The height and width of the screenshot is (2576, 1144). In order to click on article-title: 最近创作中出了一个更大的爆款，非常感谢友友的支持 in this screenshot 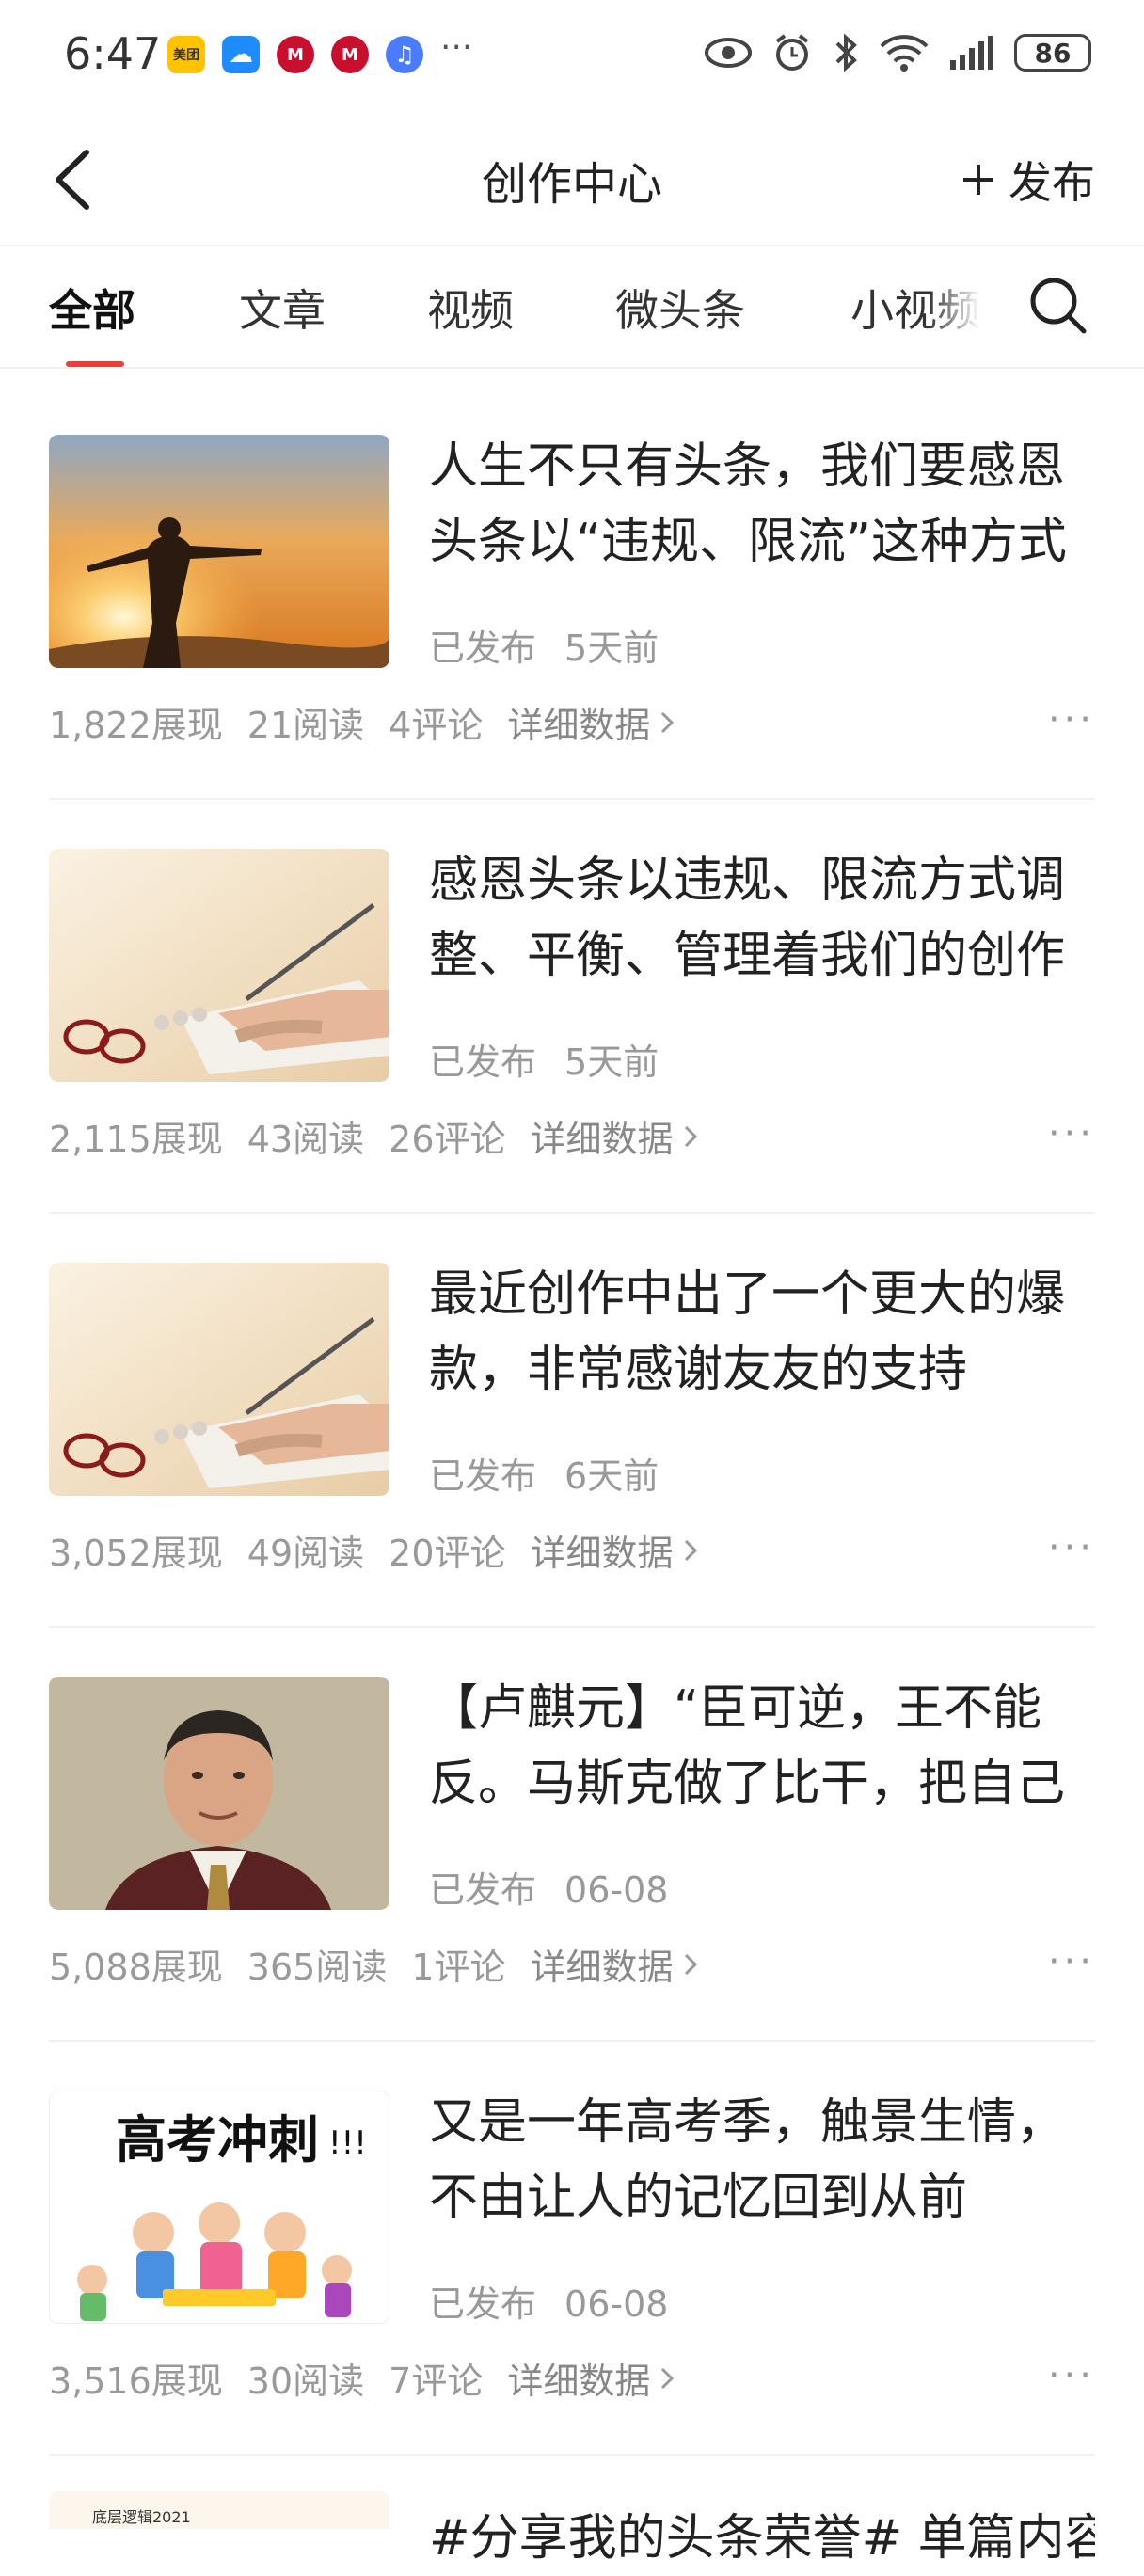, I will do `click(749, 1332)`.